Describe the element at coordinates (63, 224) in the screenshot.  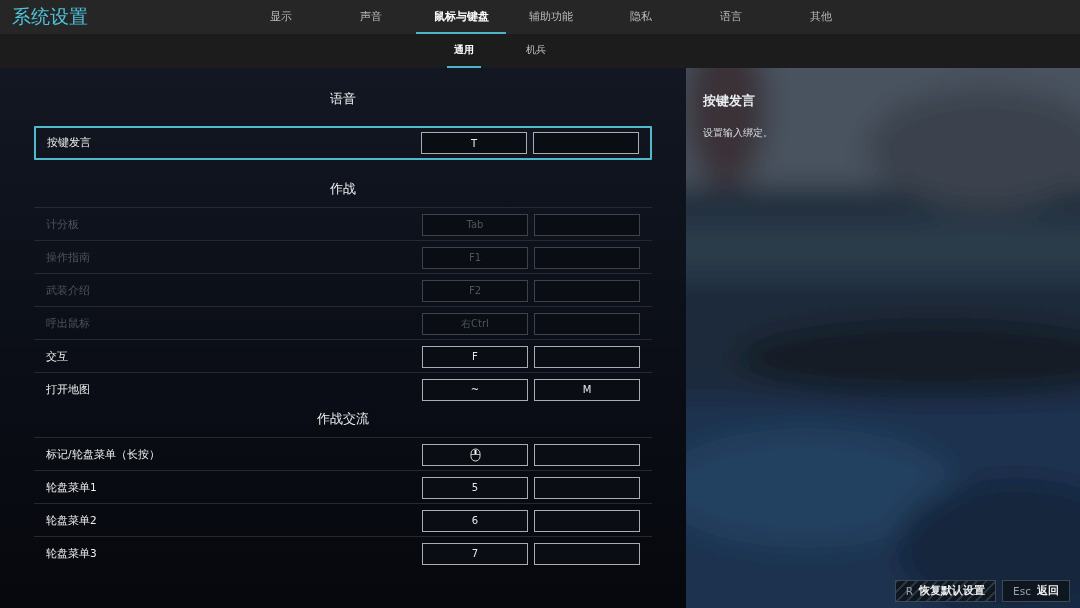
I see `action-label: 计分板` at that location.